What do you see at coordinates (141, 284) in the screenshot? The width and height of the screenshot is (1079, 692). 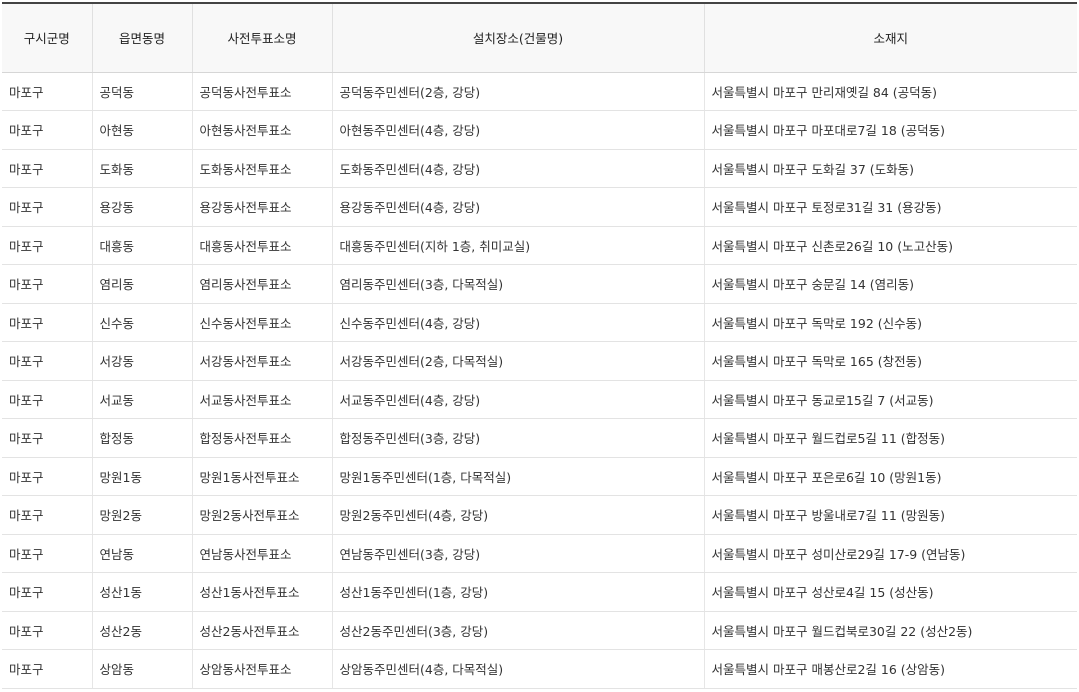 I see `cell-dong: 염리동` at bounding box center [141, 284].